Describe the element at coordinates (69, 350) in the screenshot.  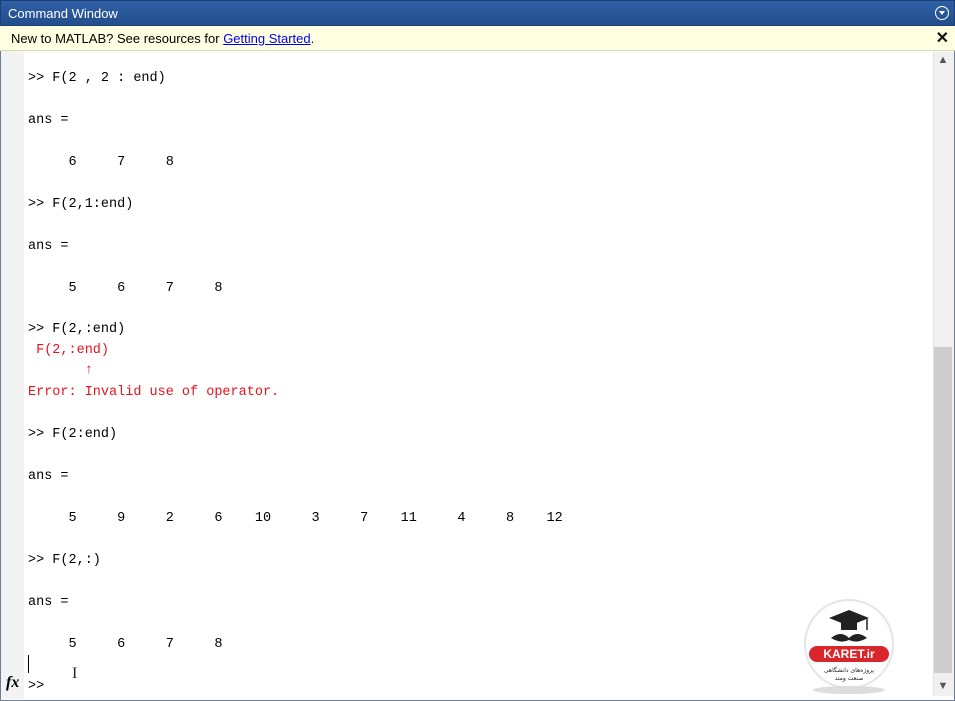
I see `error-echo-line: F(2,:end)` at that location.